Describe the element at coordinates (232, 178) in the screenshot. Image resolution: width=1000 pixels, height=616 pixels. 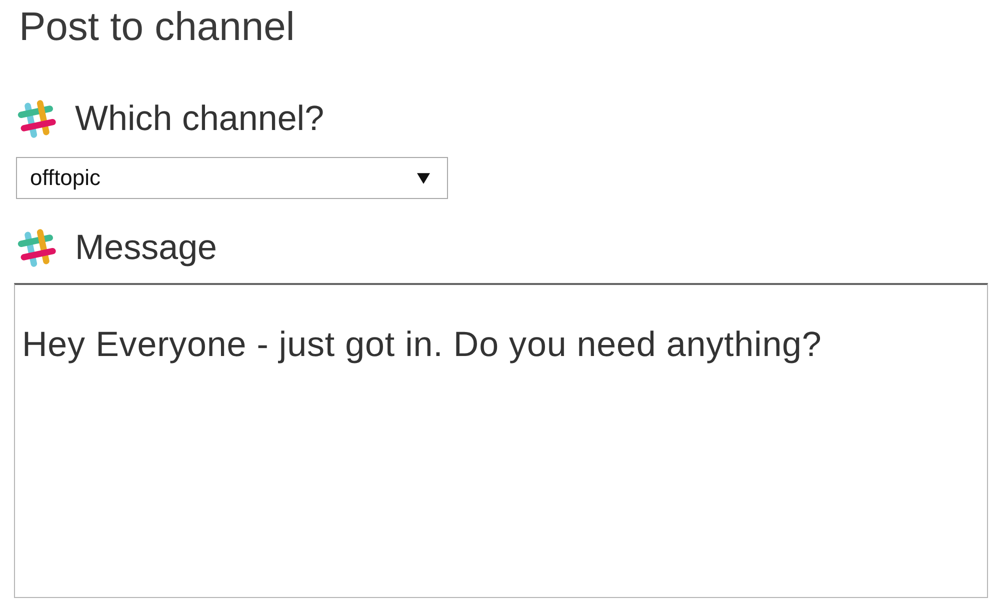
I see `channel-select: offtopic` at that location.